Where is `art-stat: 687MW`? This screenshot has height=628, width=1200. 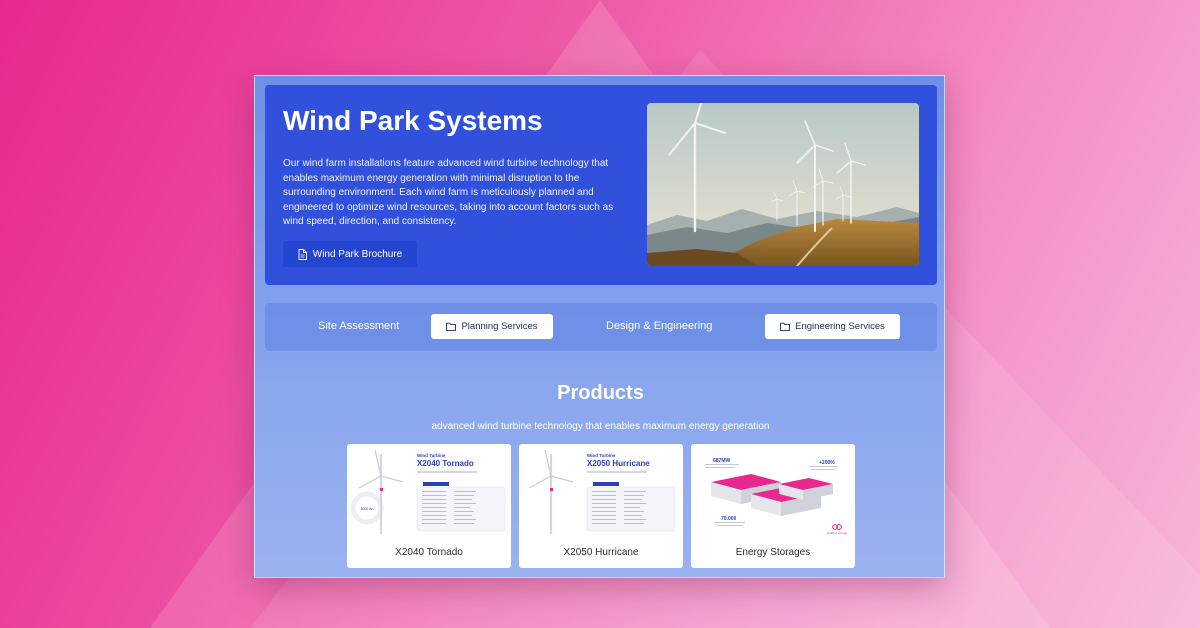 art-stat: 687MW is located at coordinates (722, 461).